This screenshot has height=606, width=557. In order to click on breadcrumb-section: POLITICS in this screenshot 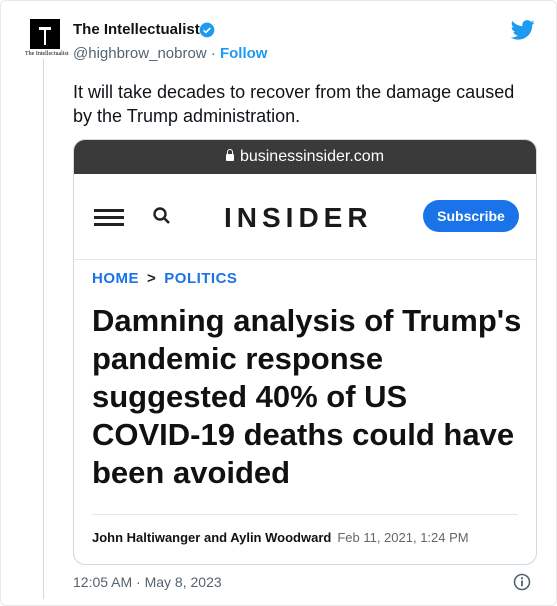, I will do `click(200, 278)`.